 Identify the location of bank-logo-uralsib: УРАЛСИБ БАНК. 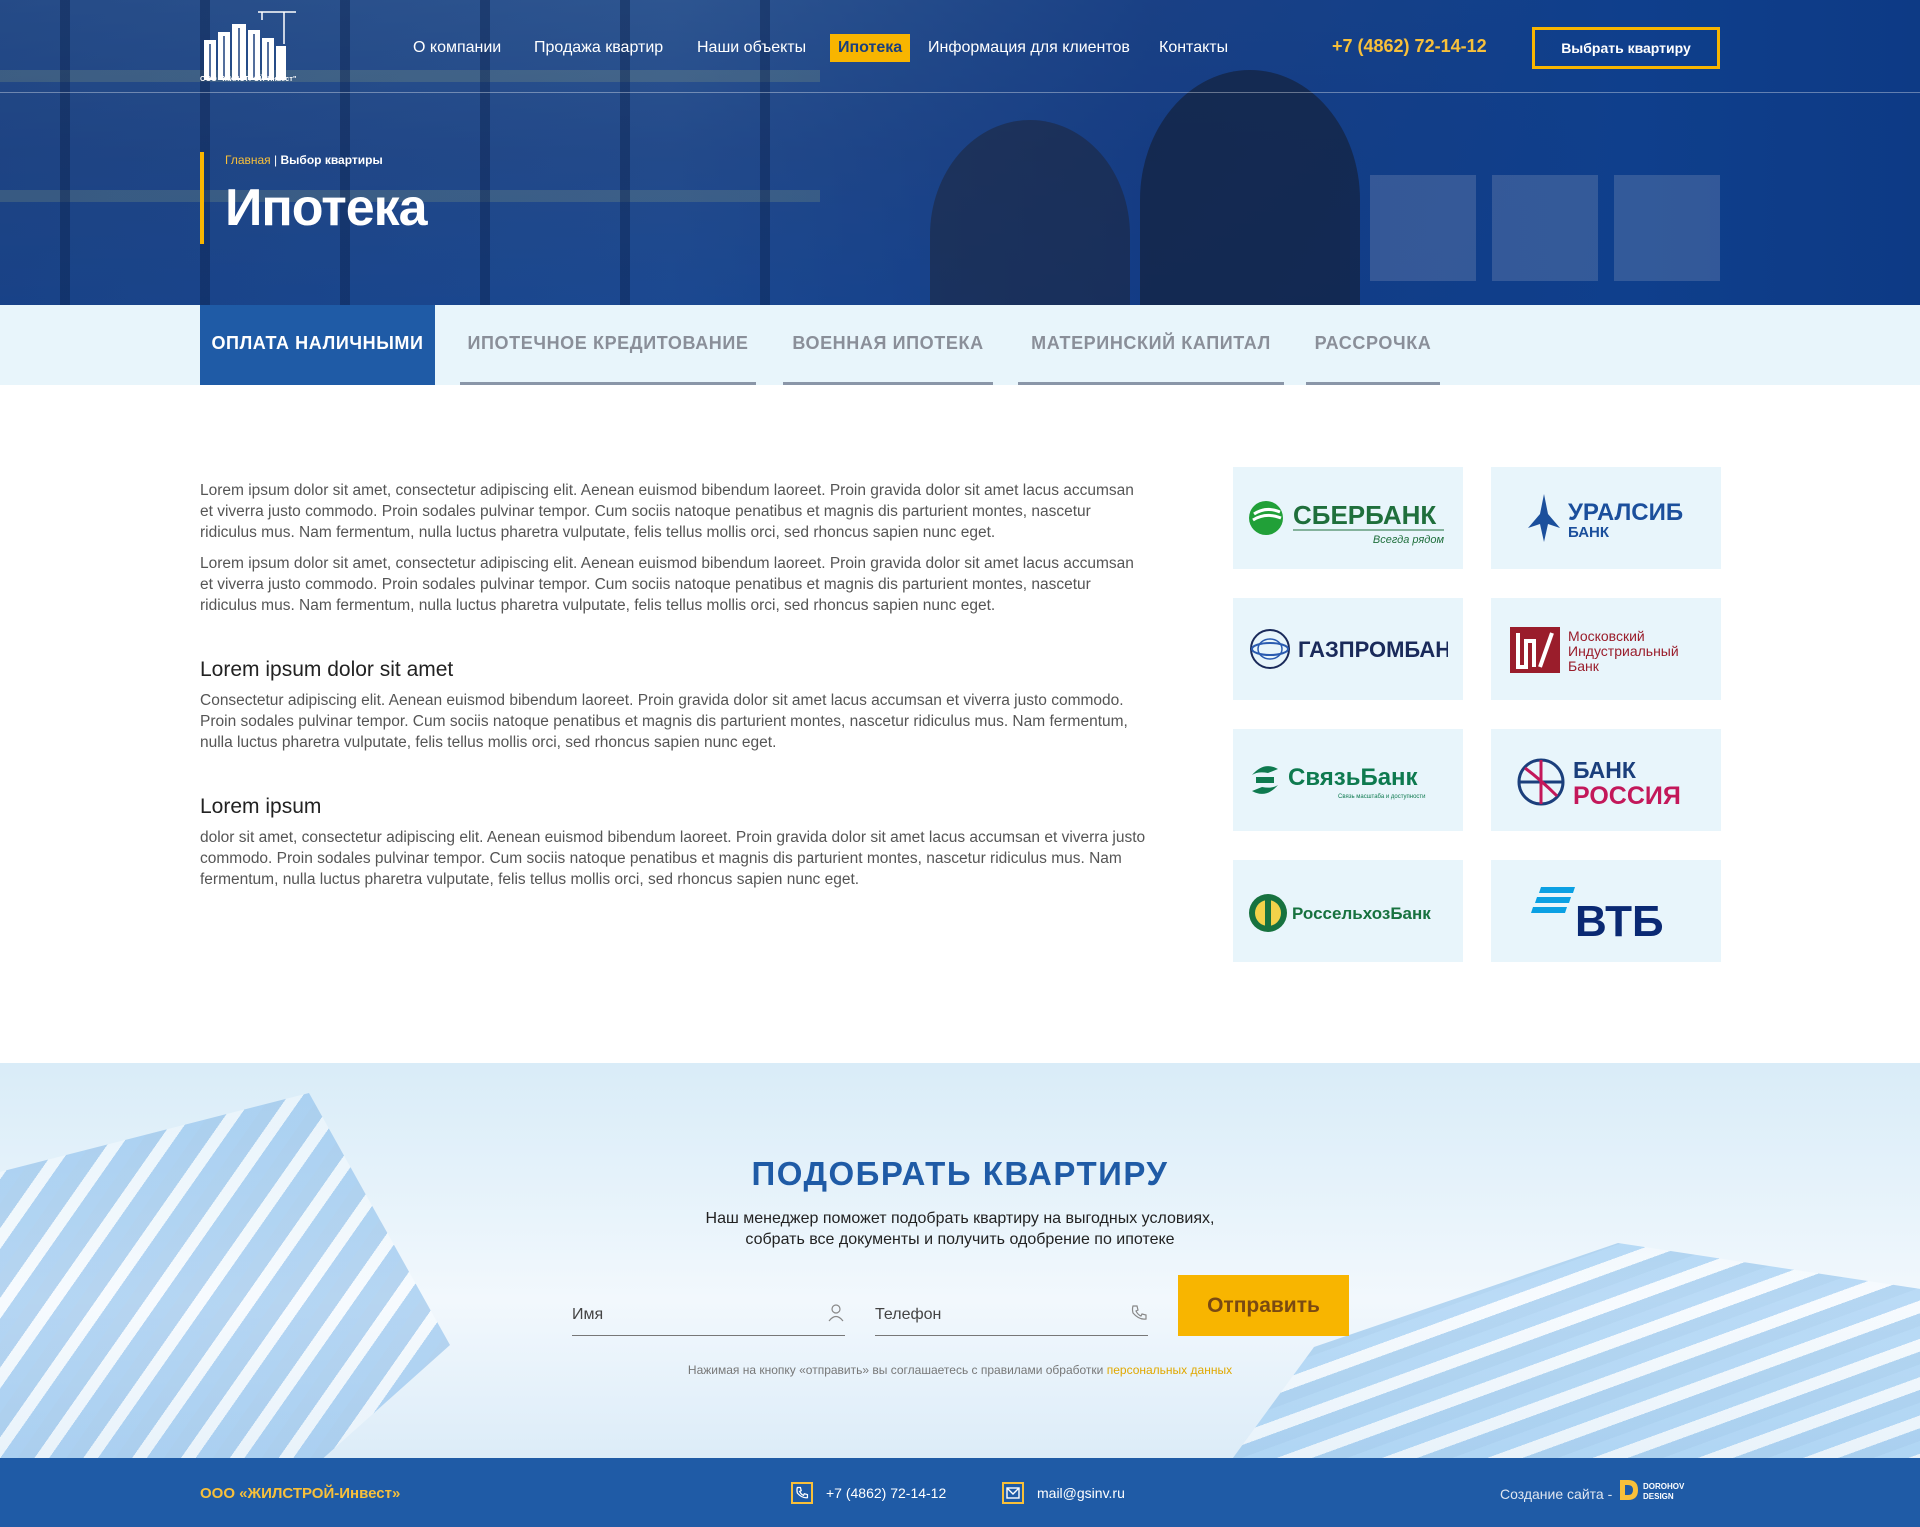
(1606, 518).